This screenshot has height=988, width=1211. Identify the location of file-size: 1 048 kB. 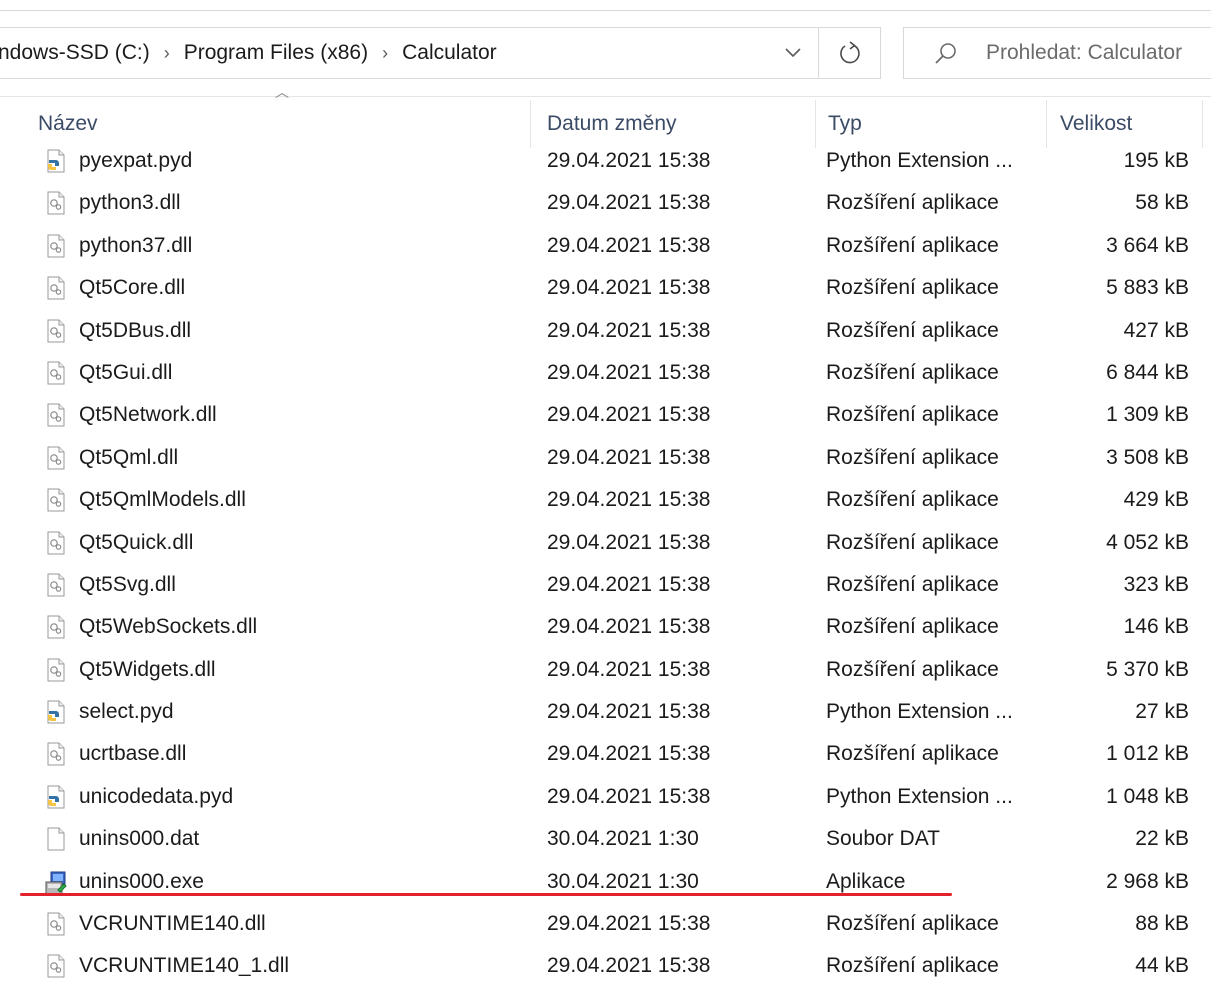
(1147, 796).